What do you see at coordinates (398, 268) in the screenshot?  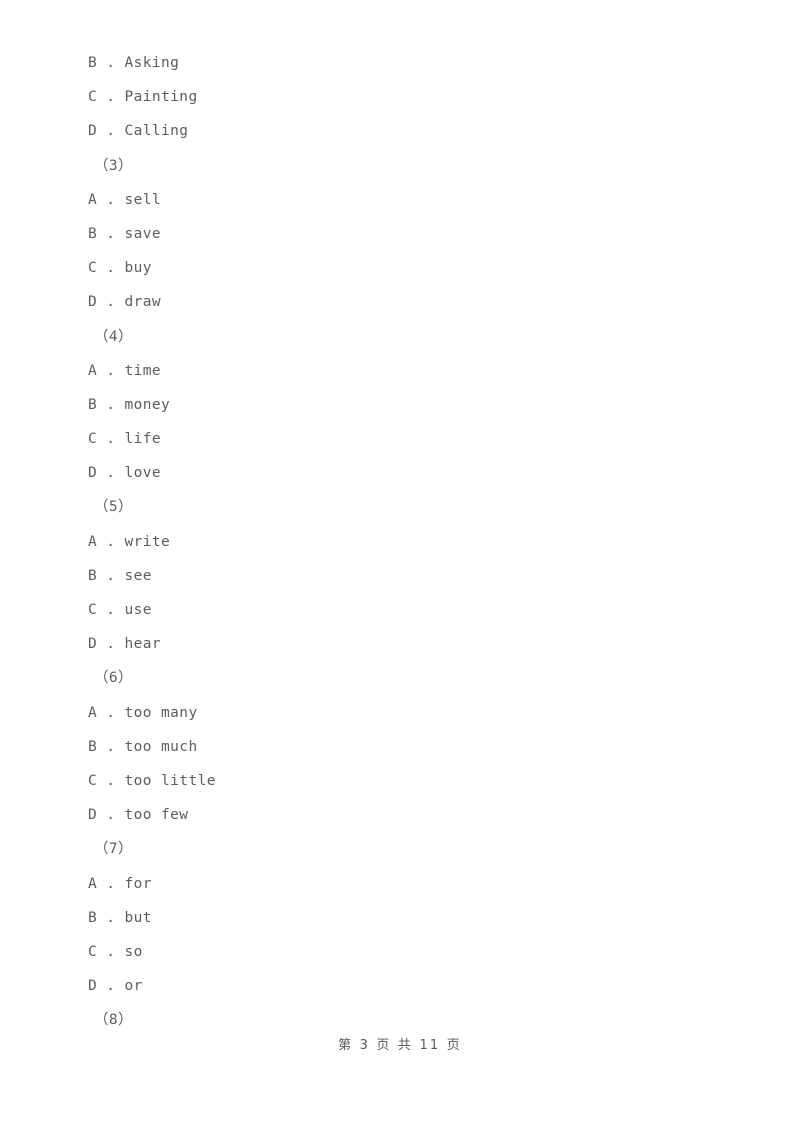 I see `answer-option-c: C . buy` at bounding box center [398, 268].